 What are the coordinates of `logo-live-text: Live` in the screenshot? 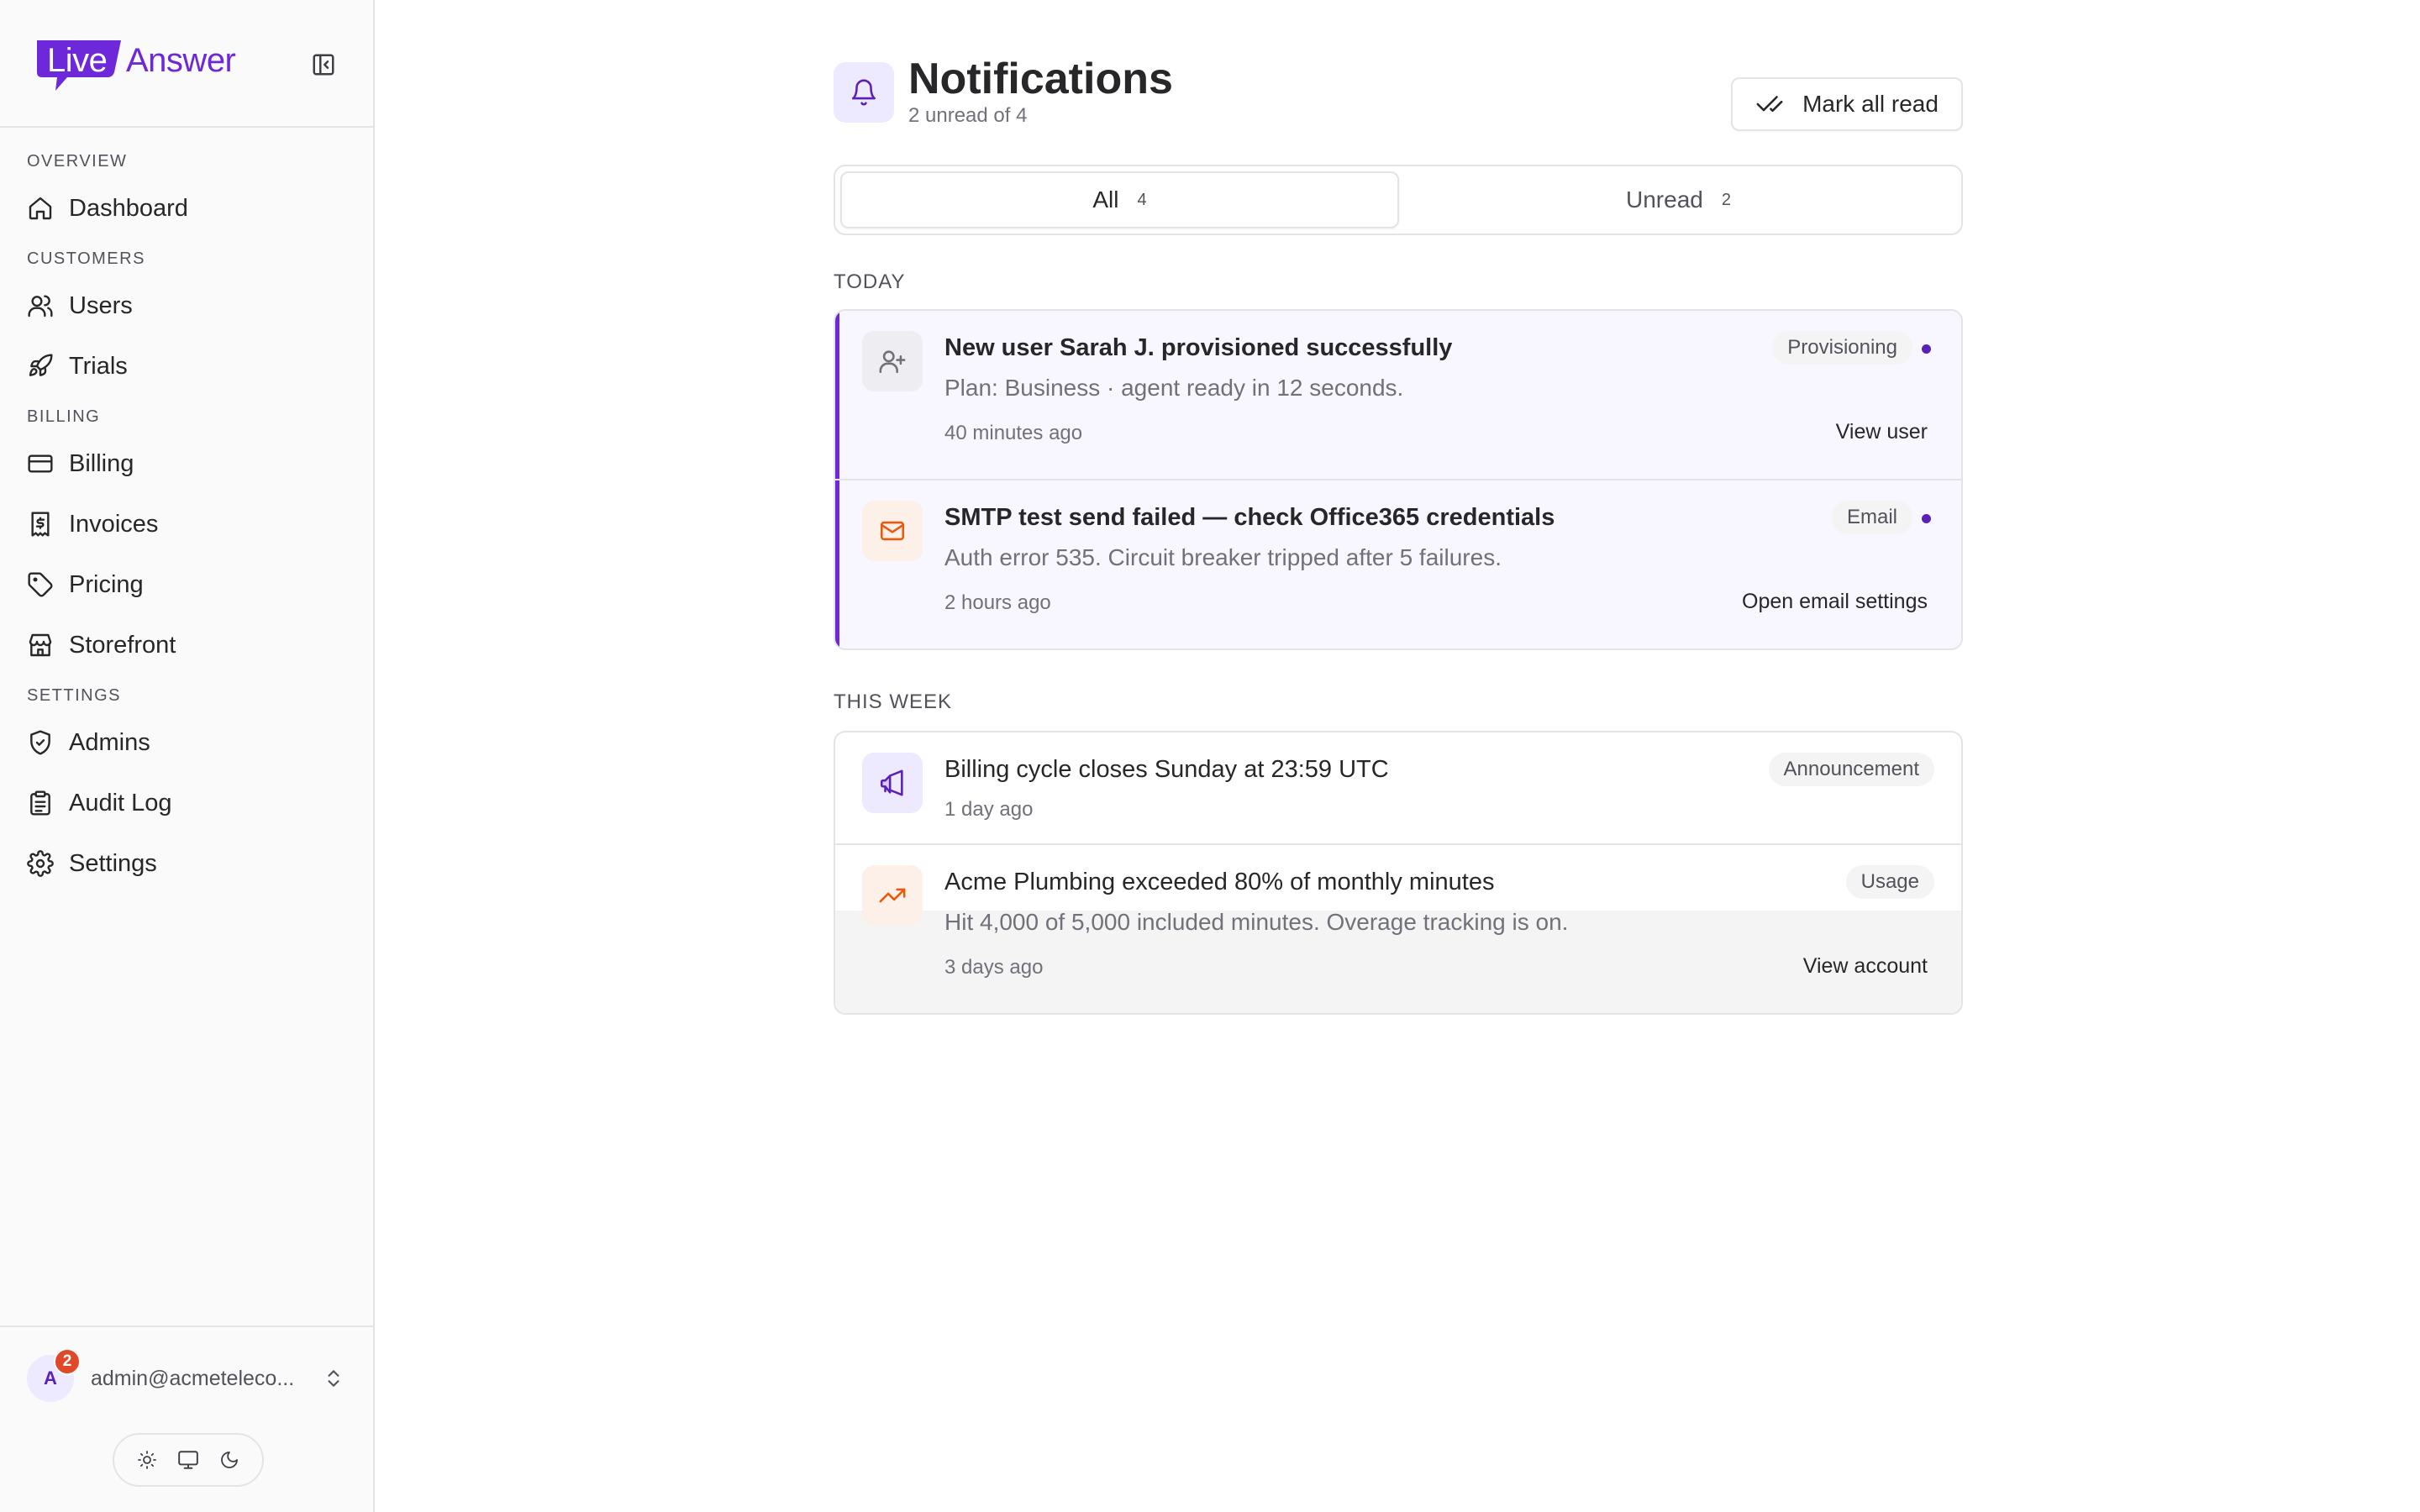 It's located at (77, 60).